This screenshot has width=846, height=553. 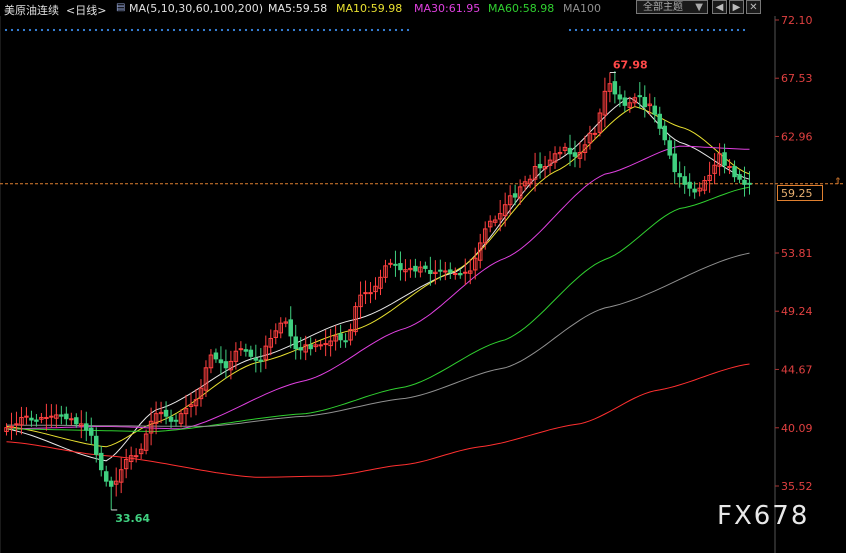 I want to click on y-tick-label: 53.81, so click(x=797, y=253).